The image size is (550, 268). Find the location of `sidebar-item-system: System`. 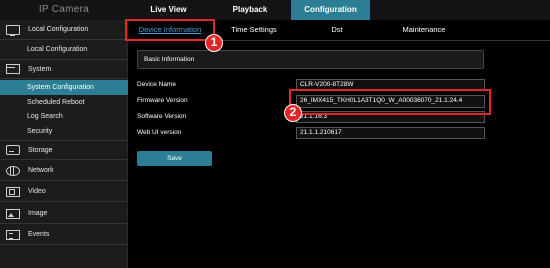

sidebar-item-system: System is located at coordinates (64, 69).